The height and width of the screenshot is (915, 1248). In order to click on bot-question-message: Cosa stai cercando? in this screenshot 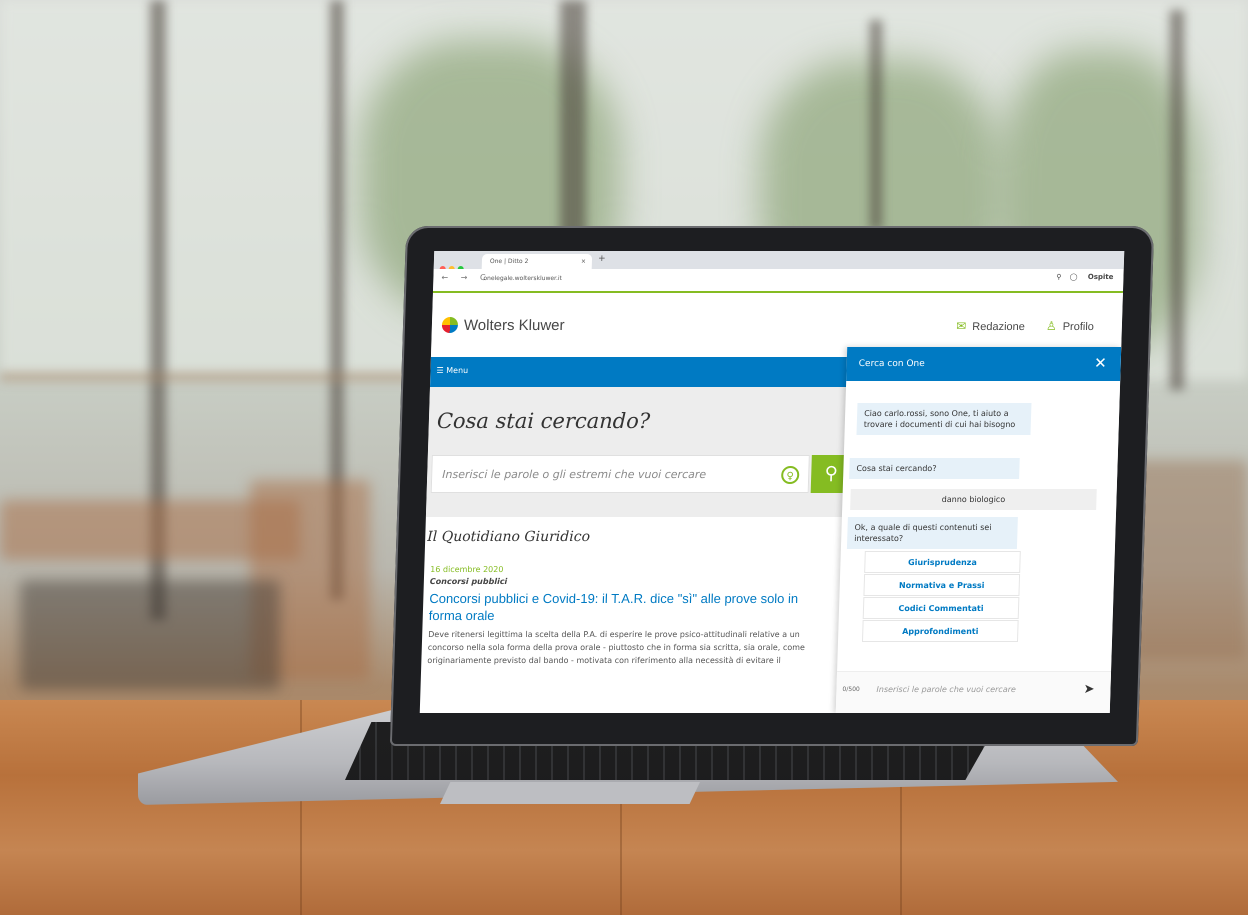, I will do `click(934, 468)`.